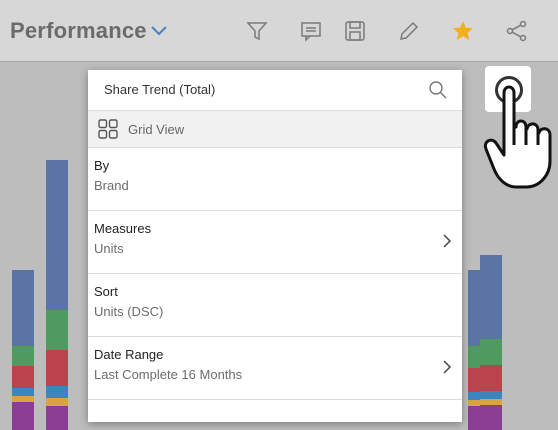  Describe the element at coordinates (159, 33) in the screenshot. I see `chevron-down-icon` at that location.